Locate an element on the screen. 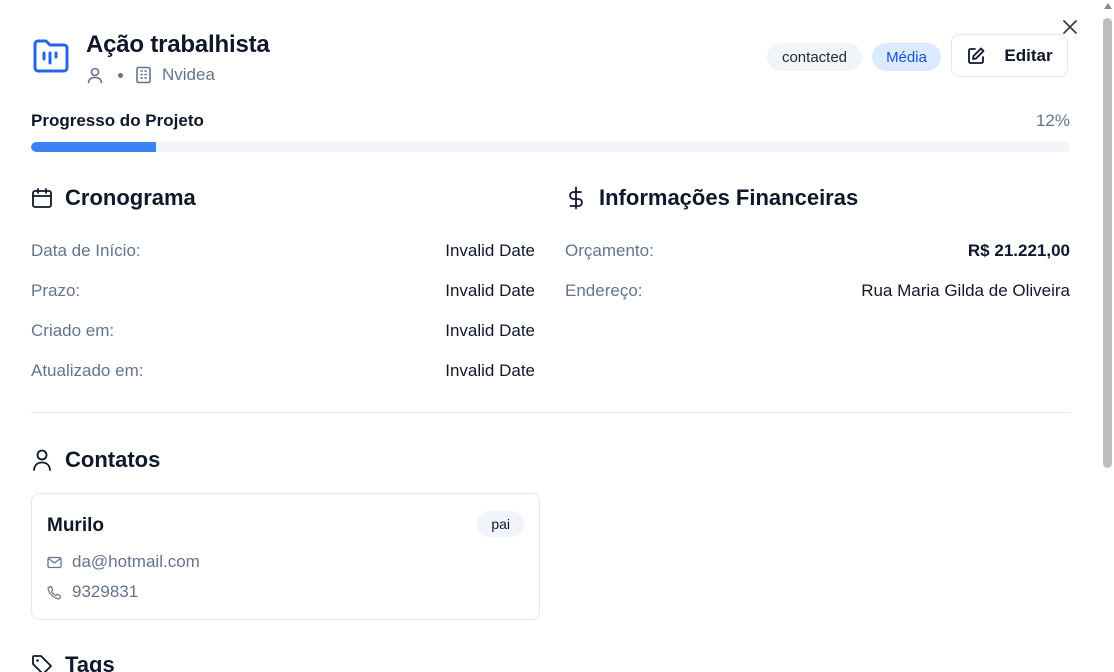  scroll-up-arrow is located at coordinates (1108, 6).